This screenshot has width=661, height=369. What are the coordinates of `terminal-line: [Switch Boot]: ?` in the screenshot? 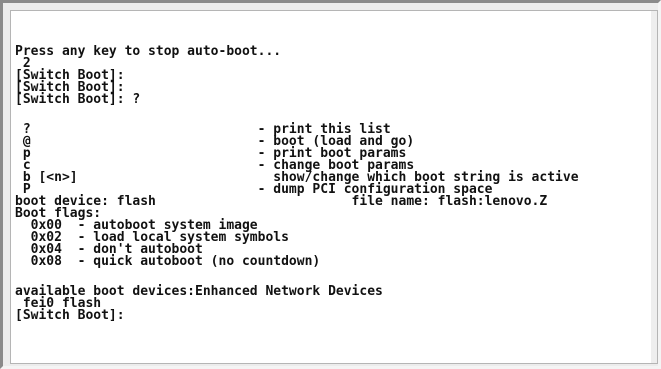 It's located at (78, 99).